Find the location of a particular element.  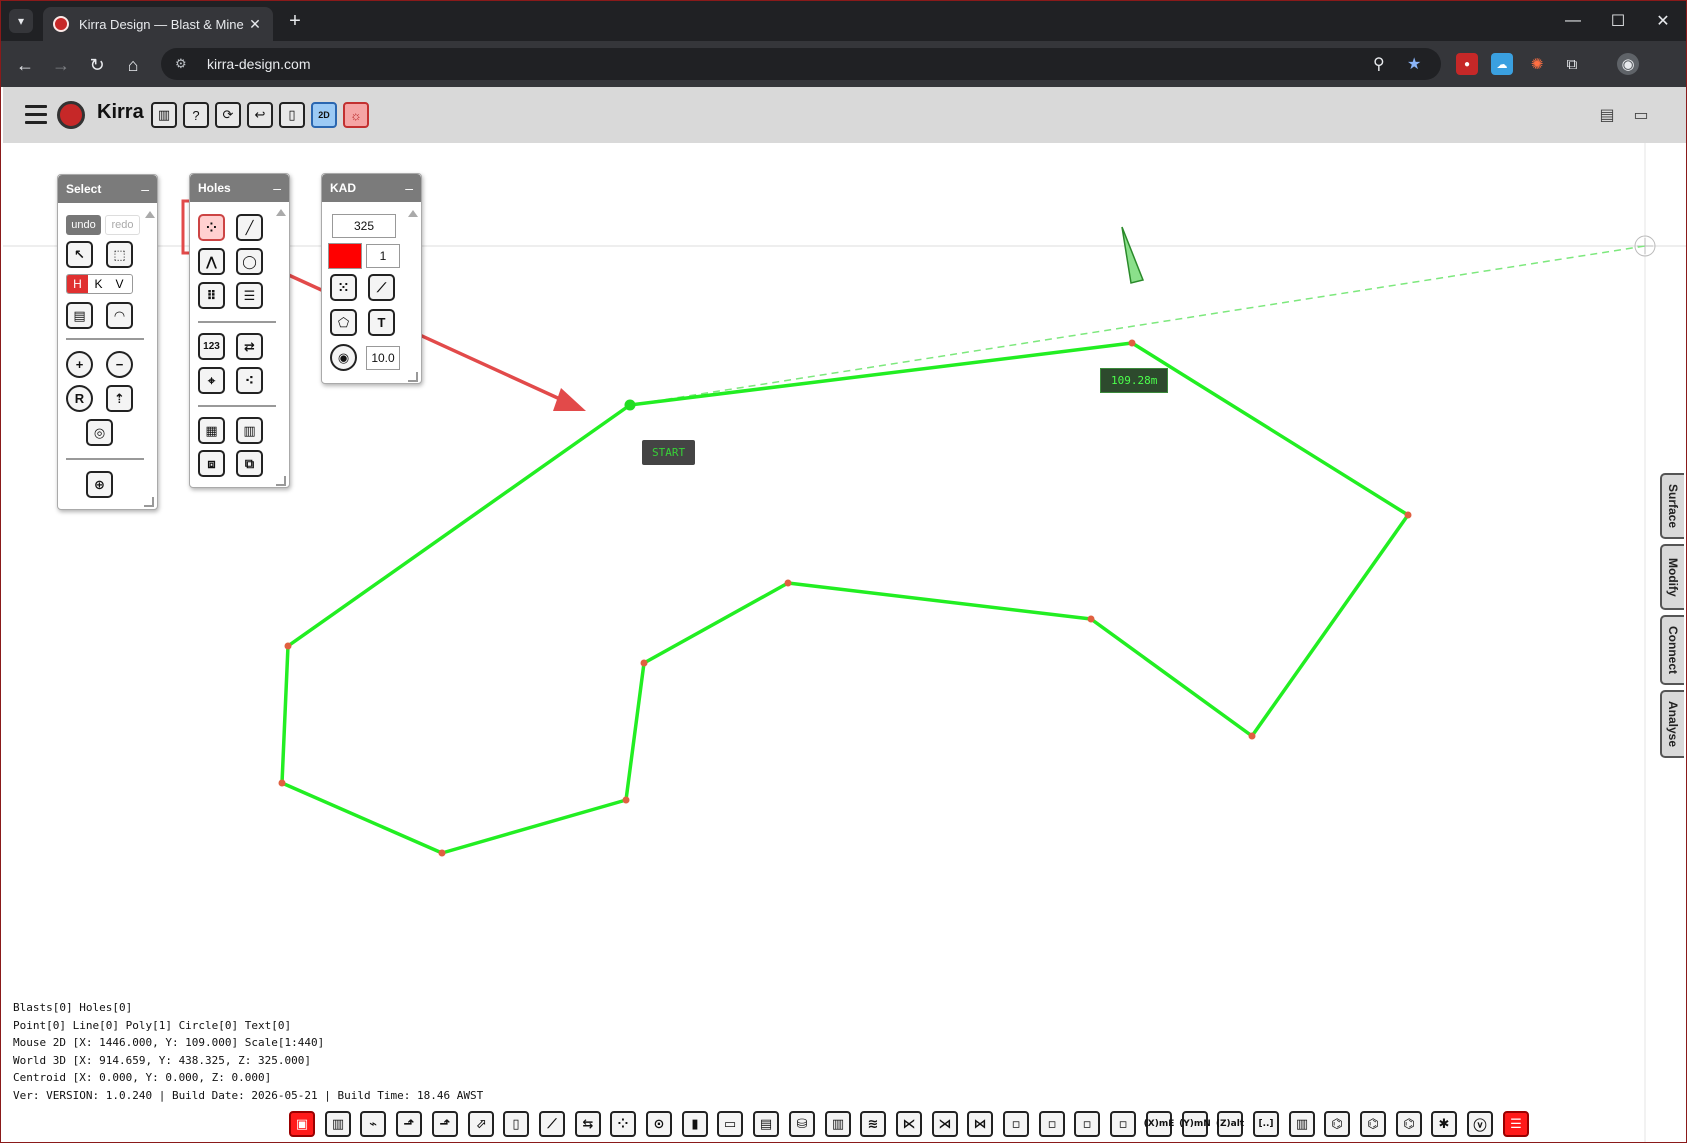

ruler-icon: ▤ is located at coordinates (79, 315).